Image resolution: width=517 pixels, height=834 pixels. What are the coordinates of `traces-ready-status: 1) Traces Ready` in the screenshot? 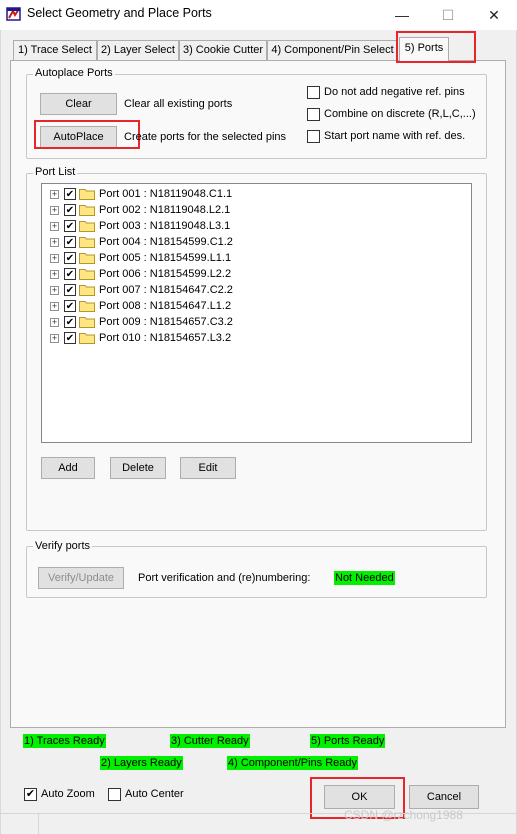 It's located at (64, 741).